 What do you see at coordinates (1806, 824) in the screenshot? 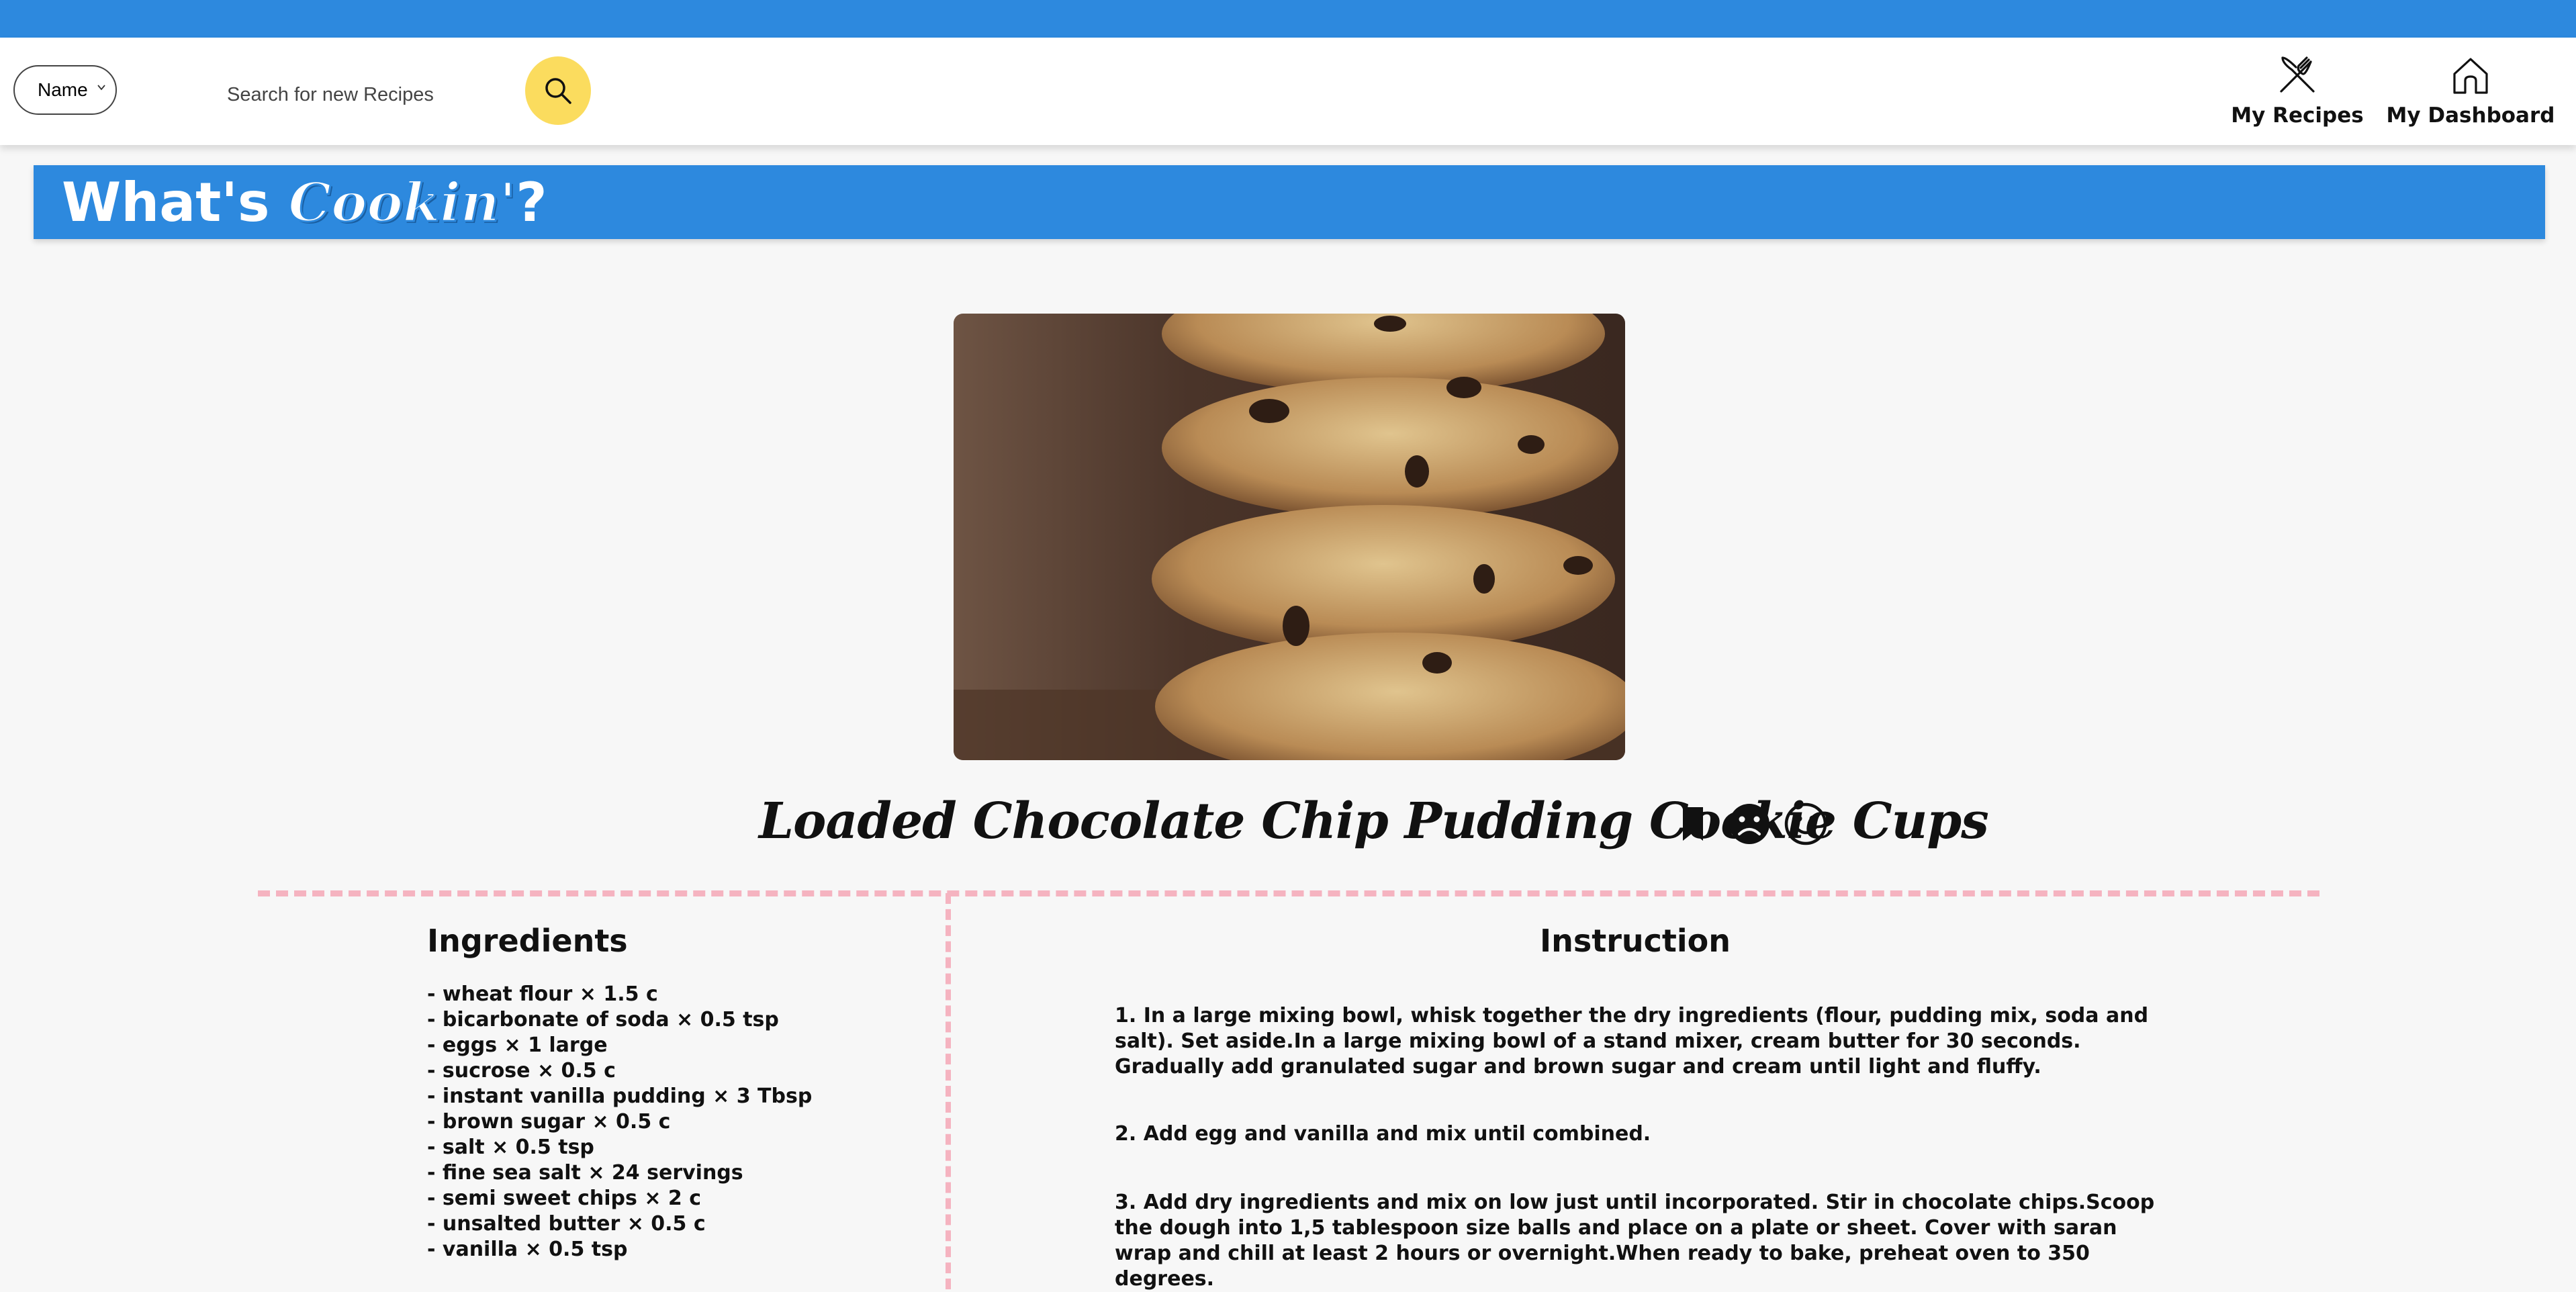
I see `smiley-face-icon` at bounding box center [1806, 824].